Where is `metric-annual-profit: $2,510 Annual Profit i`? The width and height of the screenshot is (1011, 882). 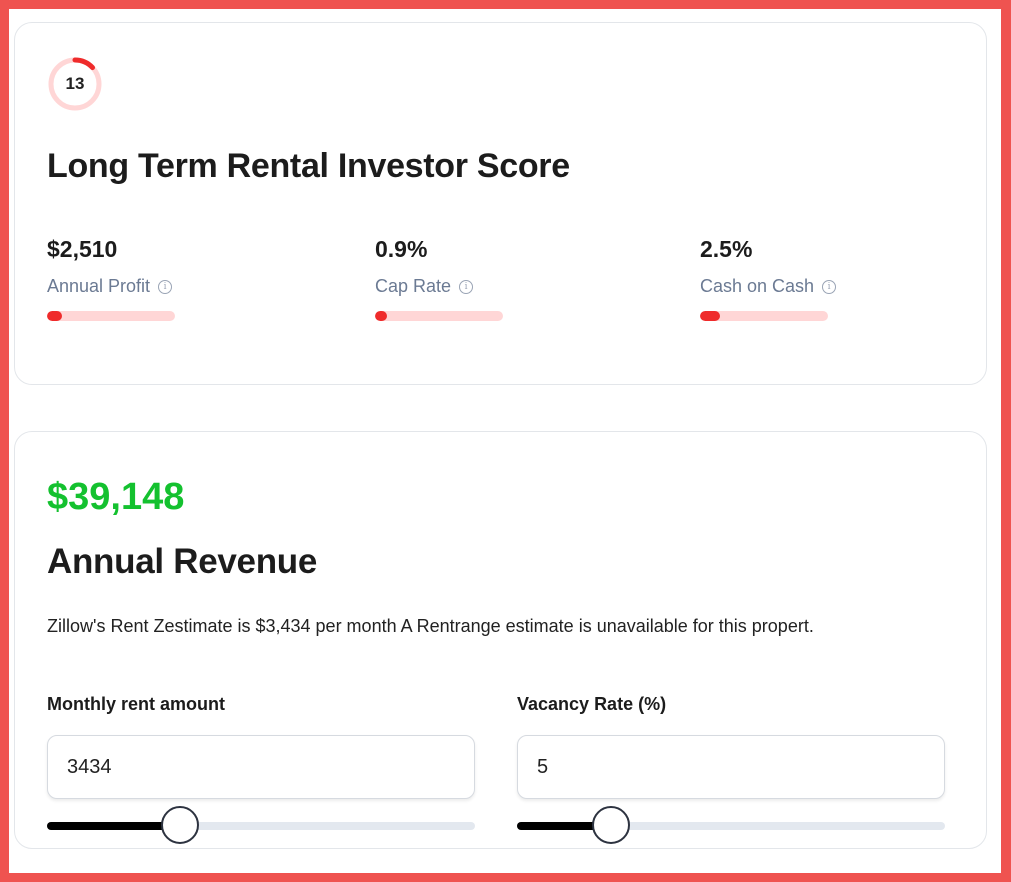 metric-annual-profit: $2,510 Annual Profit i is located at coordinates (147, 278).